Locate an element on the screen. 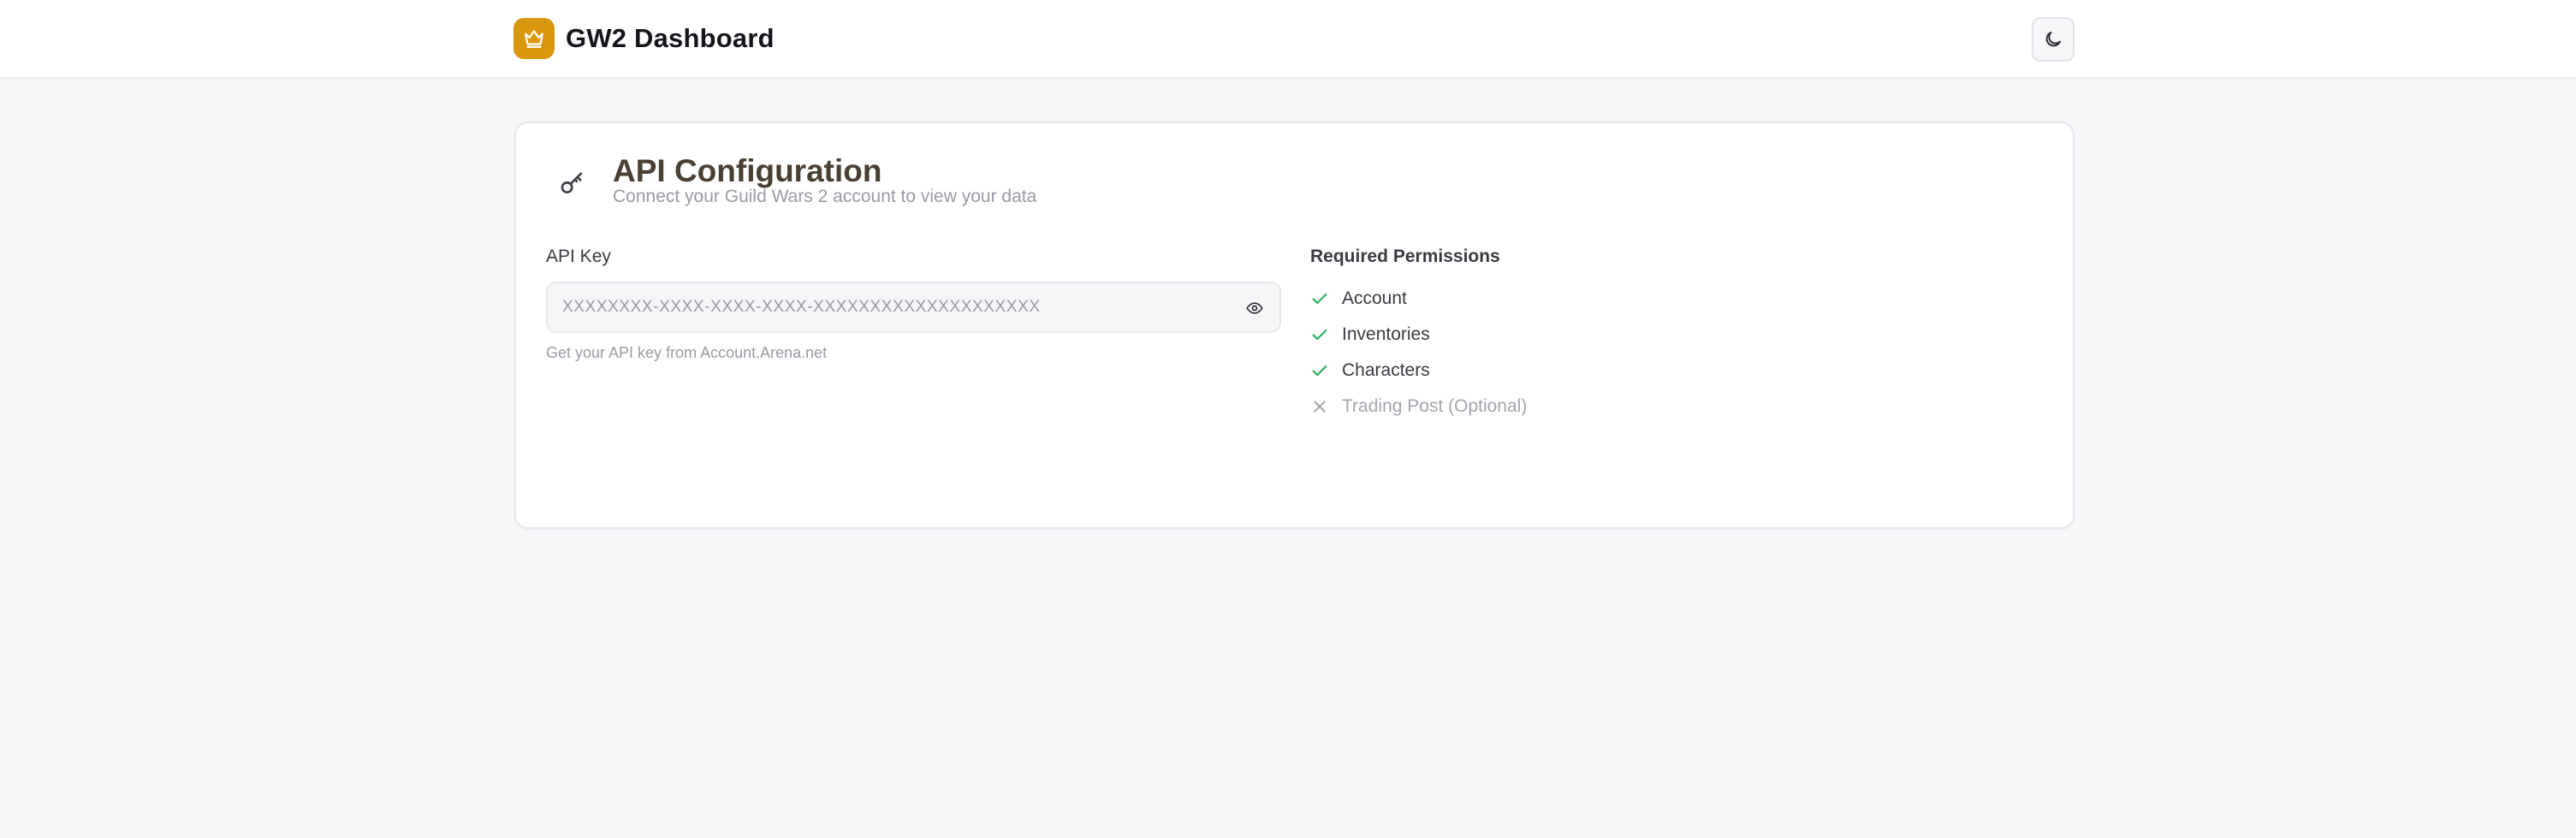 The image size is (2576, 838). permission-label: Inventories is located at coordinates (1386, 334).